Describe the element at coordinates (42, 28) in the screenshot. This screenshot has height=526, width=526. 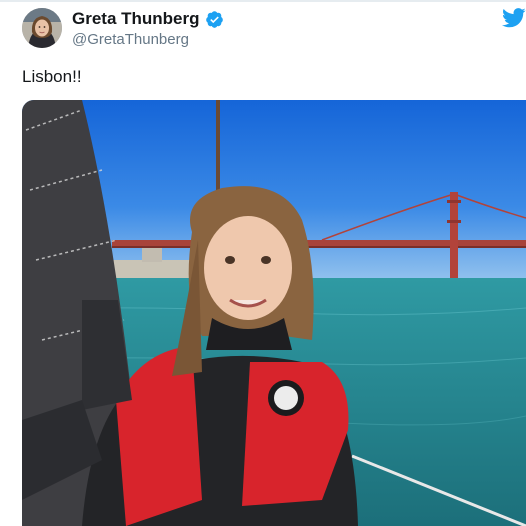
I see `author-avatar` at that location.